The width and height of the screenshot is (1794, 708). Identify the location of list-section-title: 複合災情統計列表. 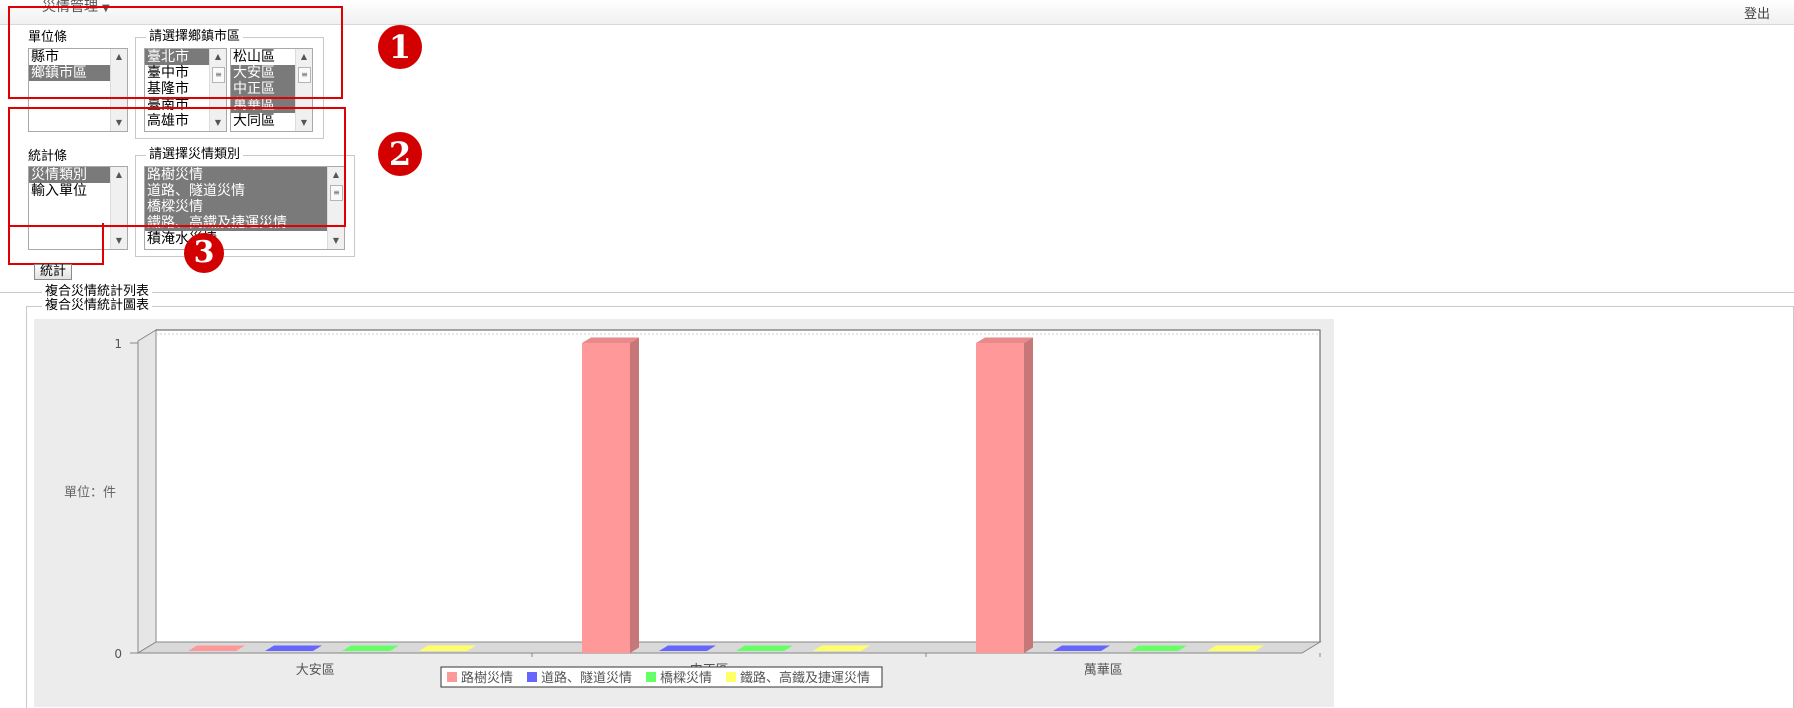
(97, 292).